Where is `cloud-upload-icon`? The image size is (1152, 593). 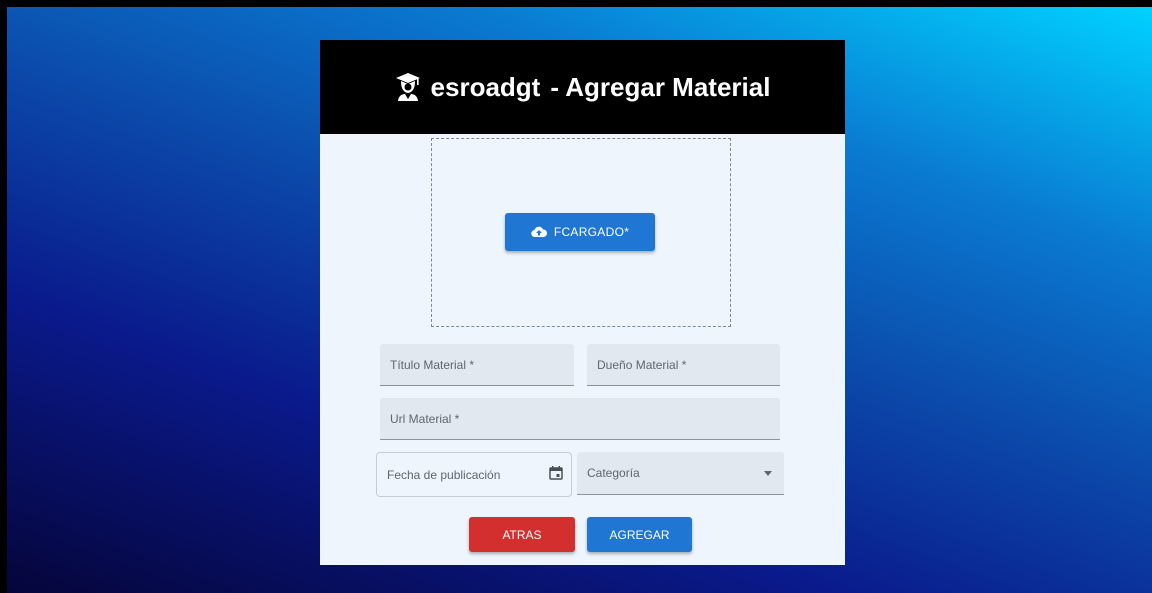 cloud-upload-icon is located at coordinates (539, 232).